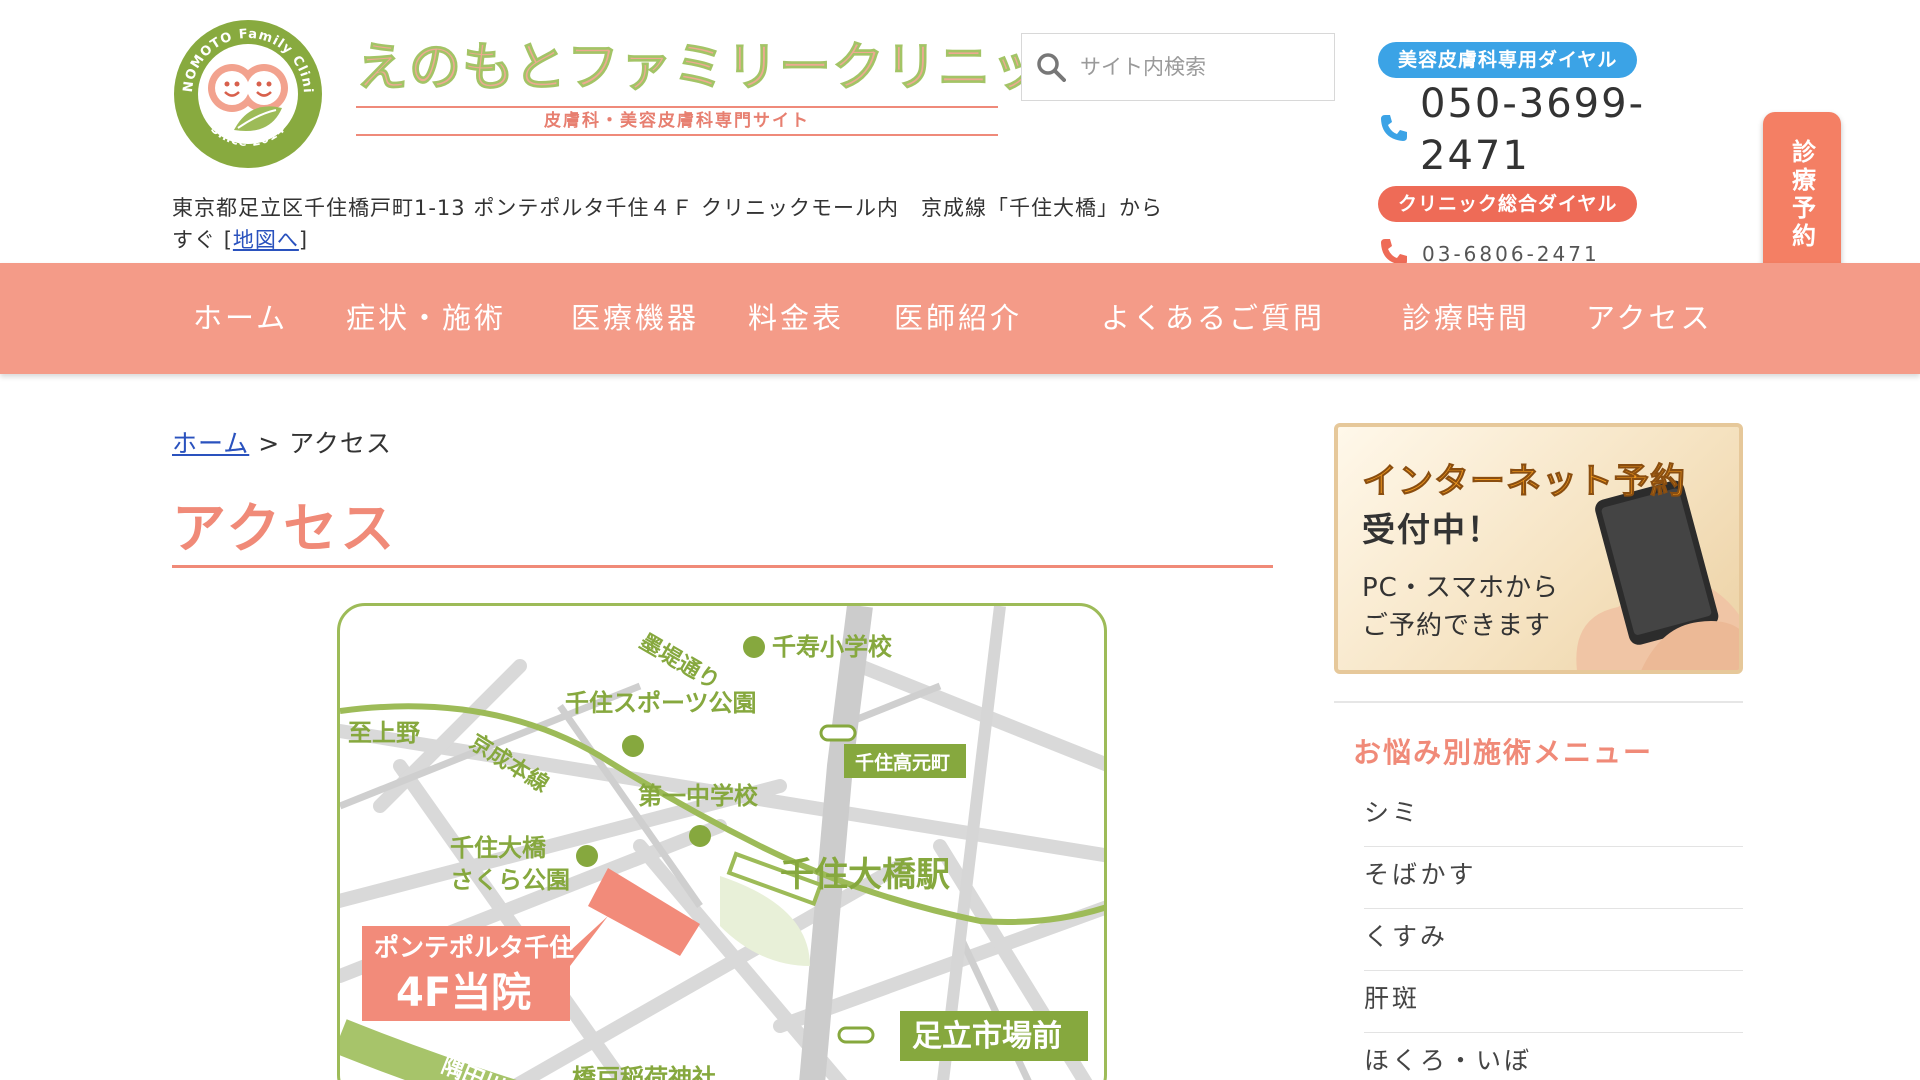 This screenshot has width=1920, height=1080. What do you see at coordinates (240, 318) in the screenshot?
I see `nav-item-home: ホーム` at bounding box center [240, 318].